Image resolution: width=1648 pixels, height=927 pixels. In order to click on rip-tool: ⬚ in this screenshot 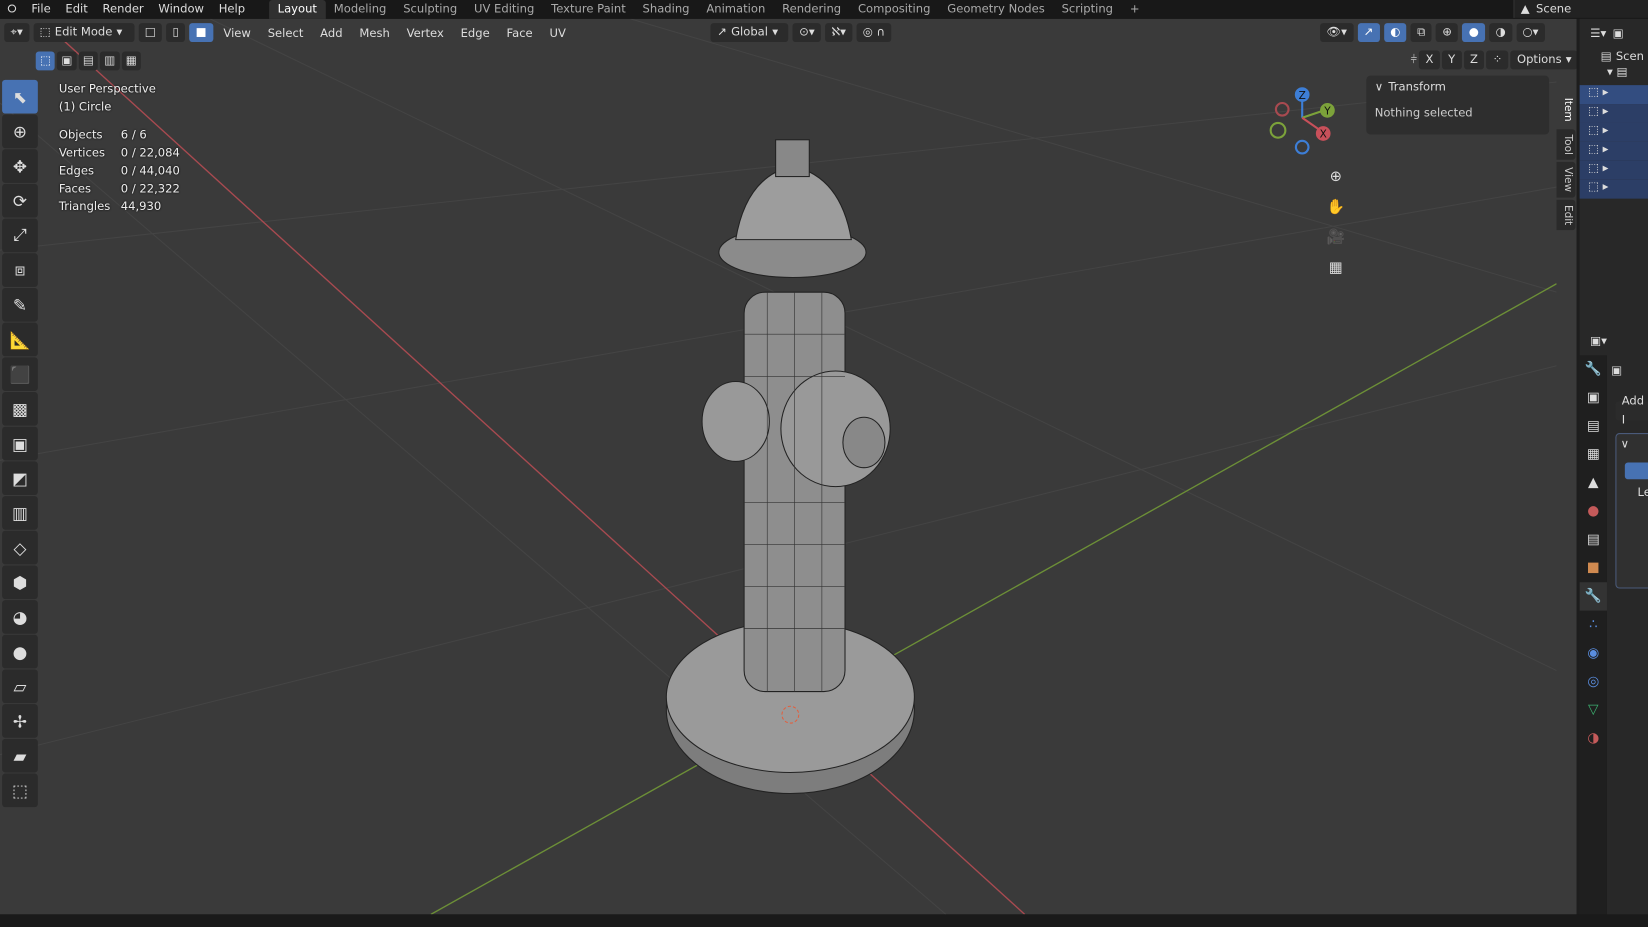, I will do `click(20, 790)`.